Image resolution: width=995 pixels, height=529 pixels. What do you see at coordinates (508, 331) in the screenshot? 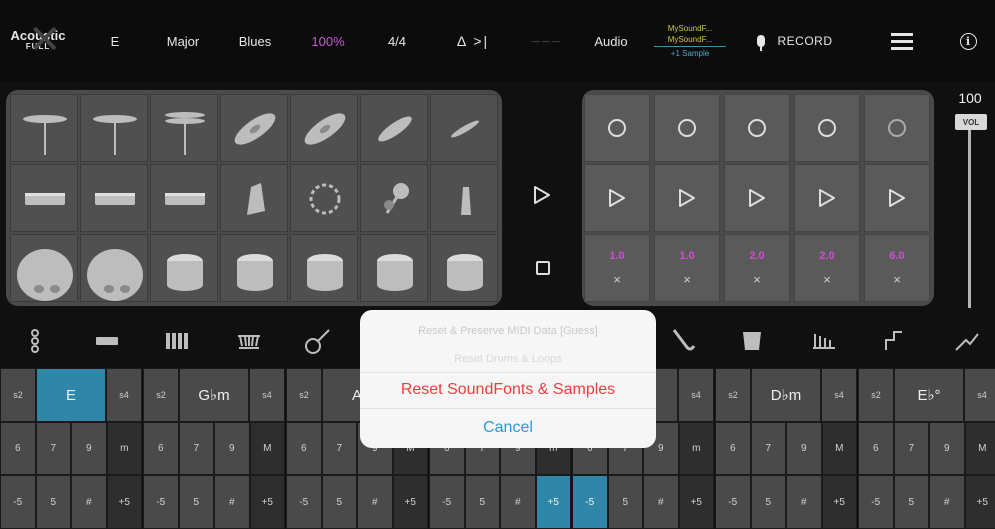
I see `reset-preserve-option: Reset & Preserve MIDI Data [Guess]` at bounding box center [508, 331].